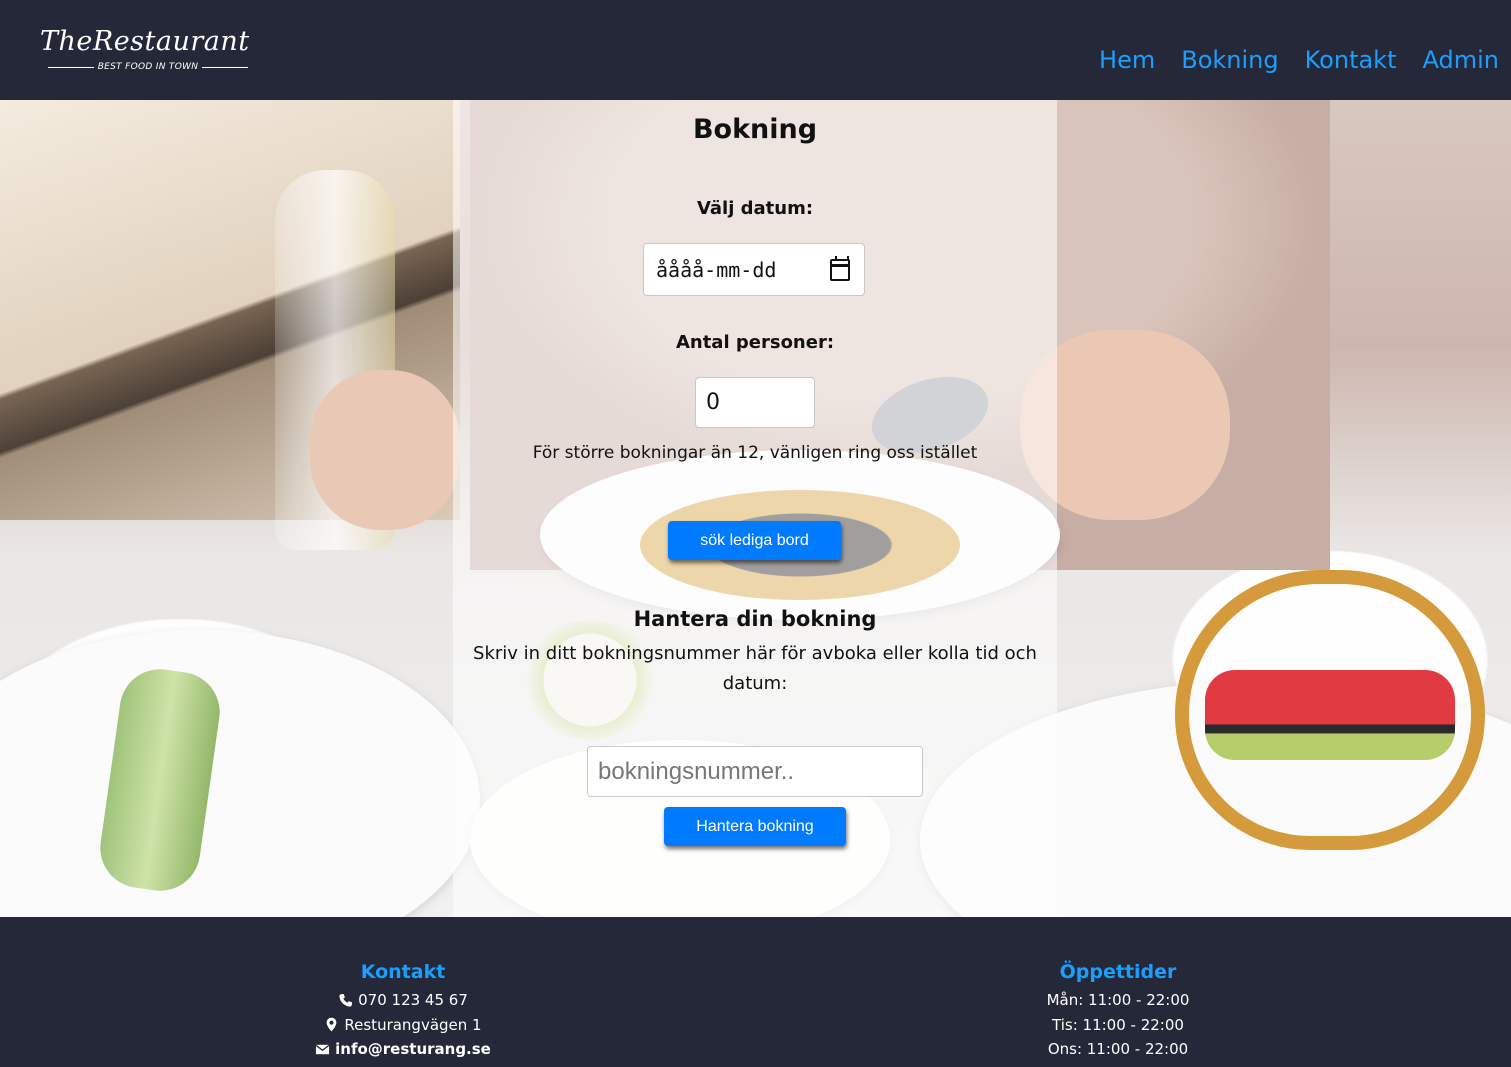 The image size is (1511, 1067). I want to click on footer-email: info@resturang.se, so click(403, 1049).